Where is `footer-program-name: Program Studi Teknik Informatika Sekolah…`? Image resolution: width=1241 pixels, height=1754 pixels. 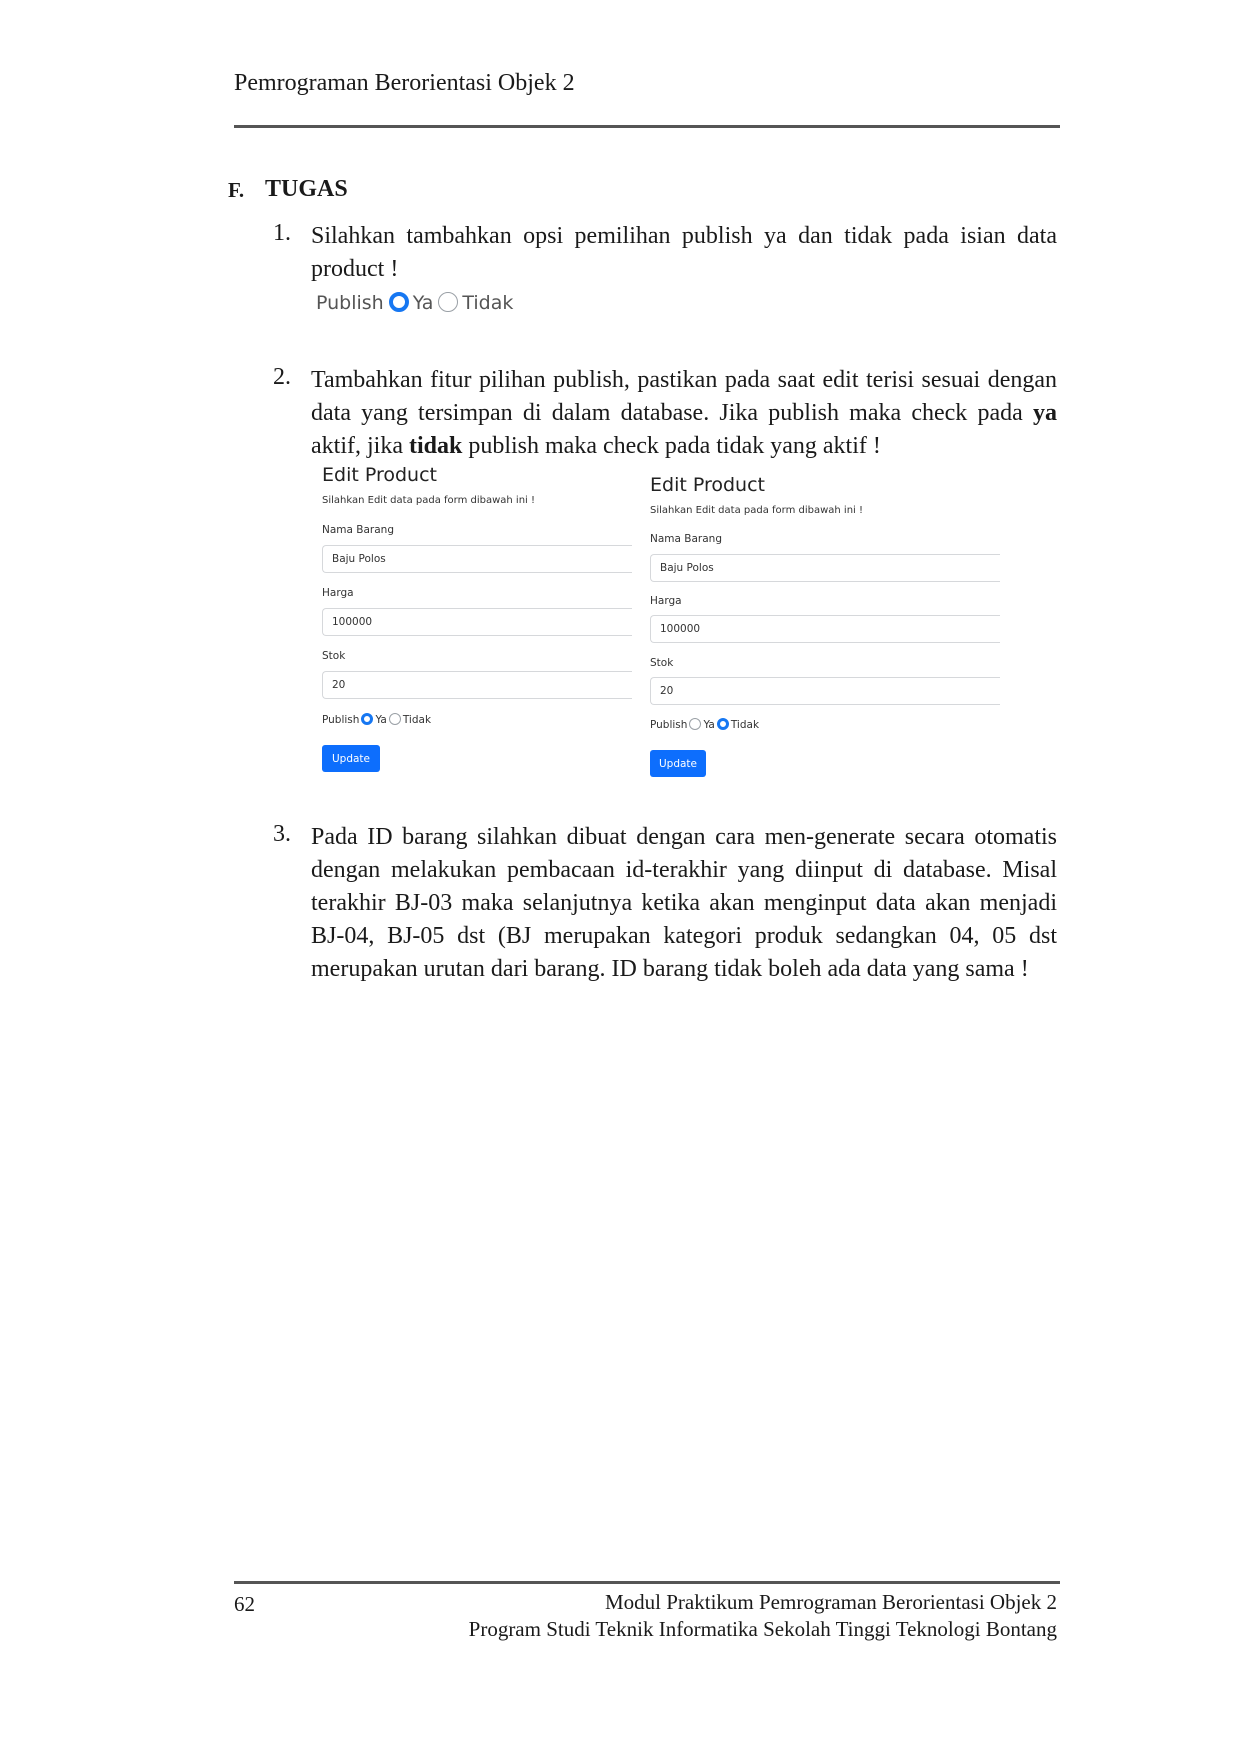
footer-program-name: Program Studi Teknik Informatika Sekolah… is located at coordinates (762, 1629).